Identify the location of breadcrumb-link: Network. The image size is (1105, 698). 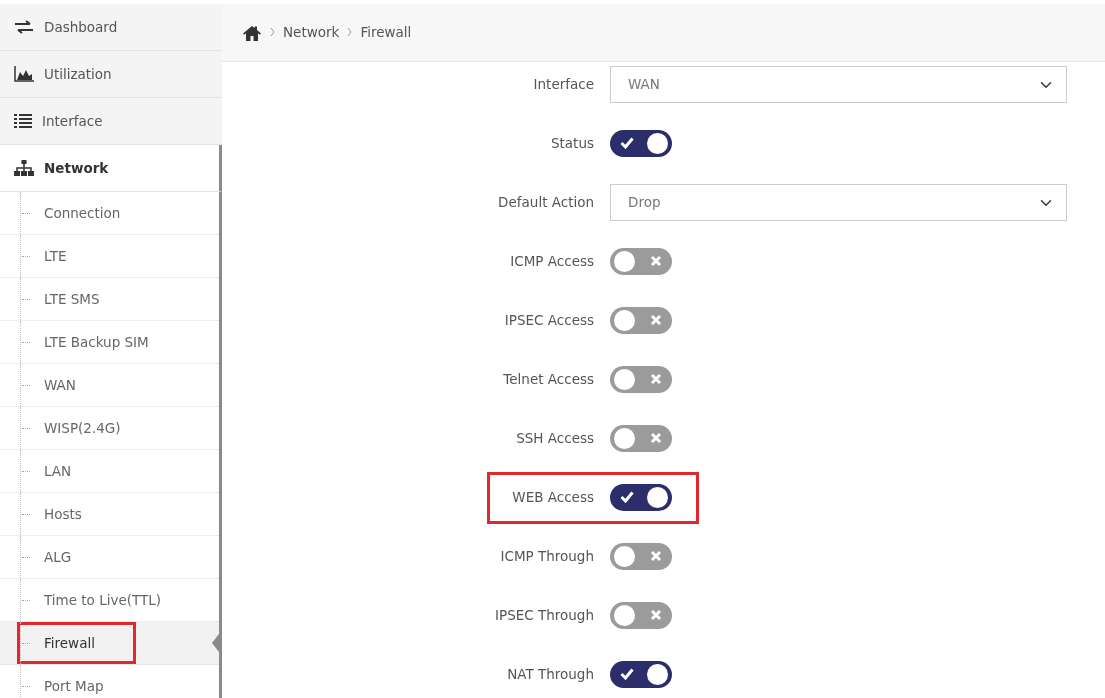
(311, 32).